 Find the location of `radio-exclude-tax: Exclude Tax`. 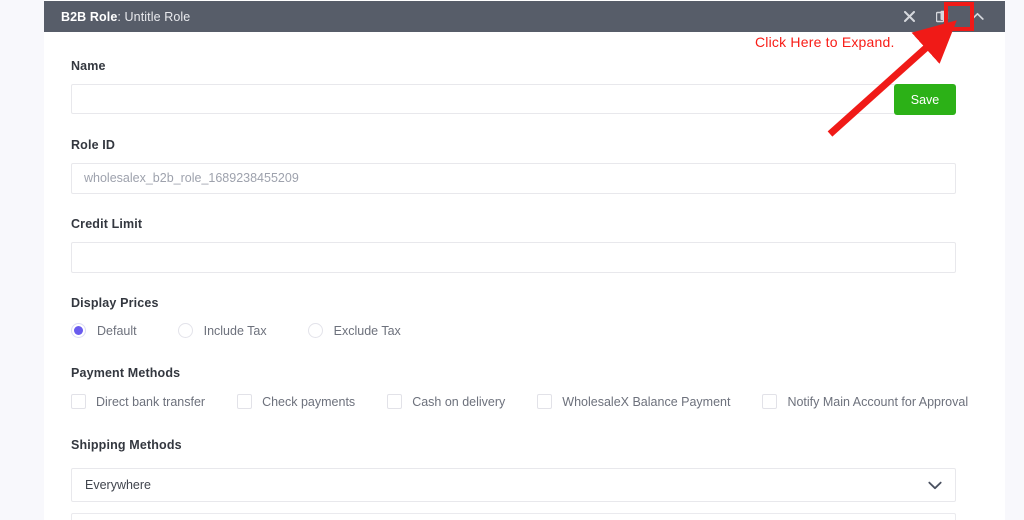

radio-exclude-tax: Exclude Tax is located at coordinates (354, 330).